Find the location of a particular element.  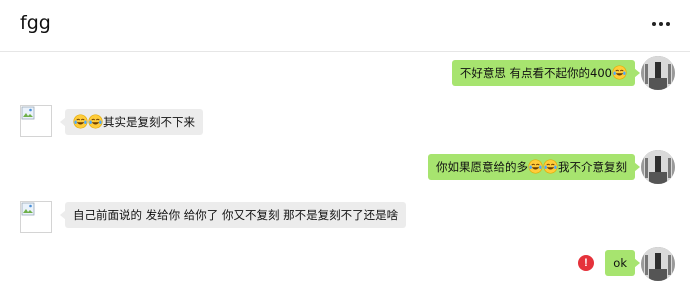

message-bubble-incoming: 其实是复刻不下来 is located at coordinates (131, 122).